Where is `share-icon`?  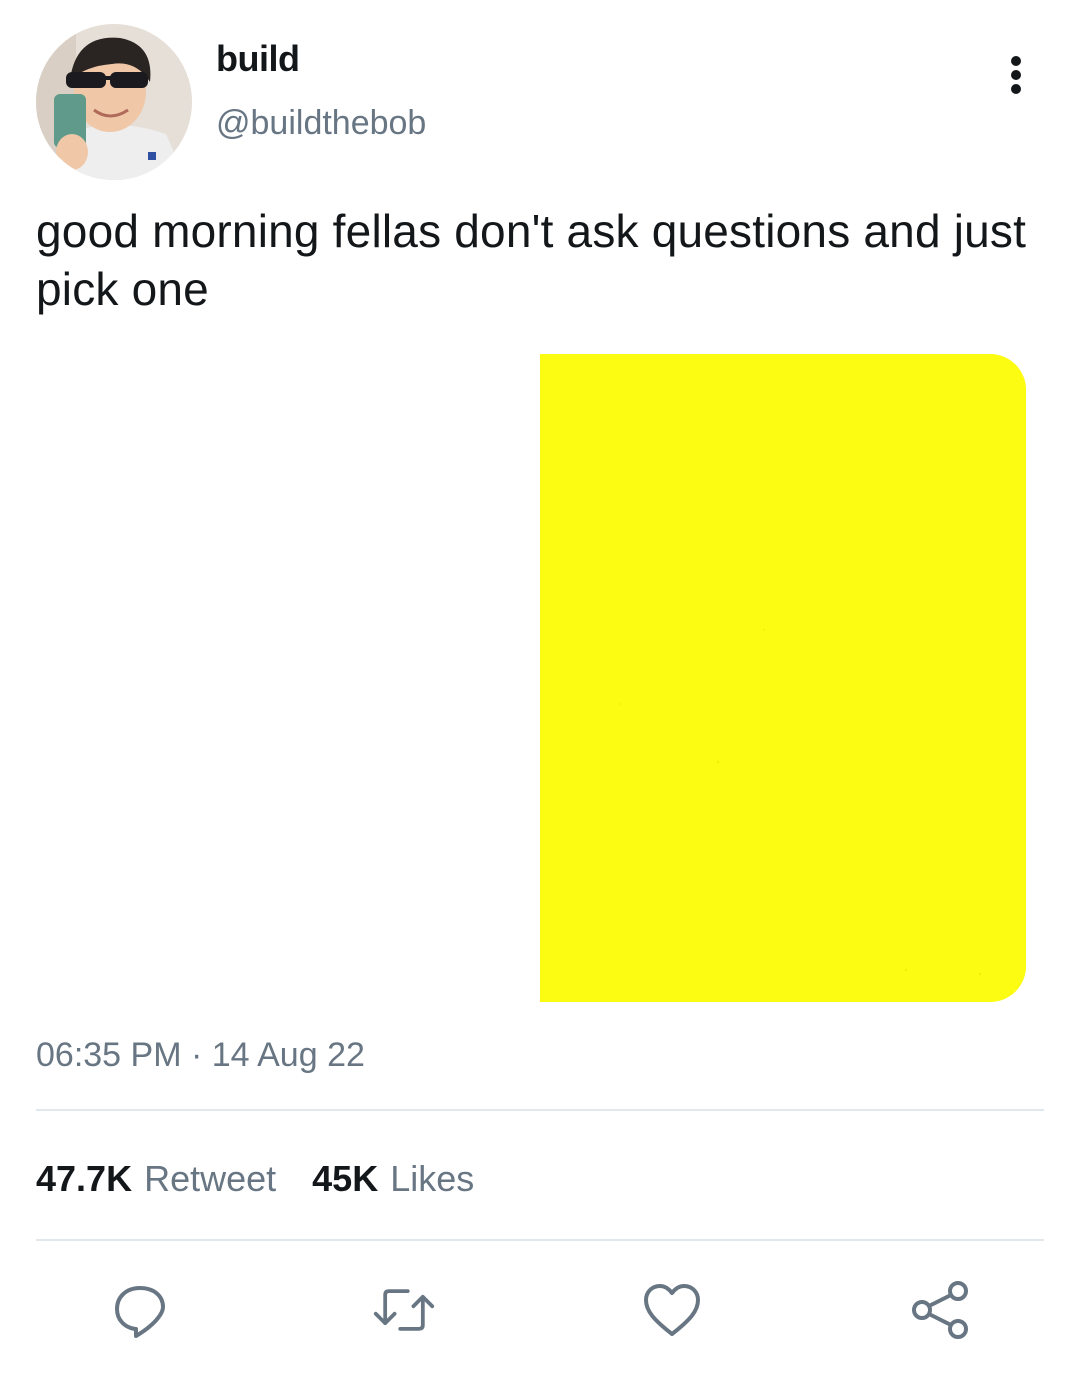 share-icon is located at coordinates (940, 1310).